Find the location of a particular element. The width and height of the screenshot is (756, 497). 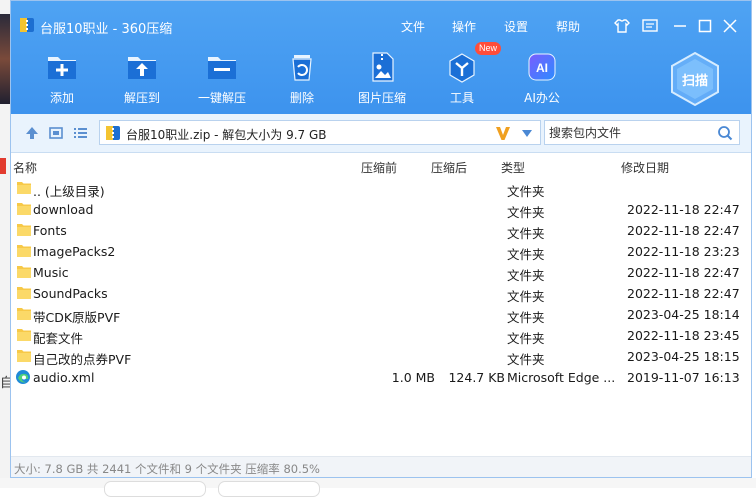

one-click-extract-button: 一键解压 is located at coordinates (222, 78).